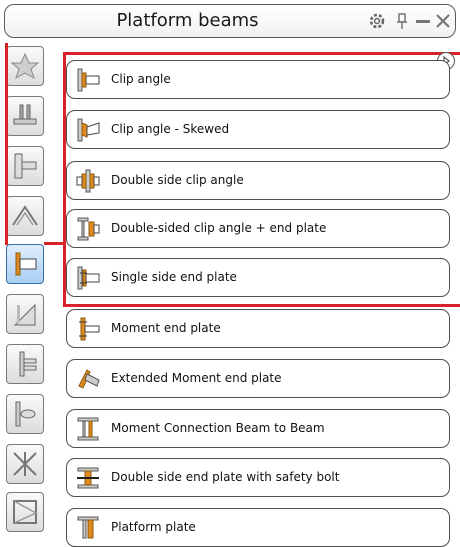  I want to click on double-clip-angle-icon, so click(88, 181).